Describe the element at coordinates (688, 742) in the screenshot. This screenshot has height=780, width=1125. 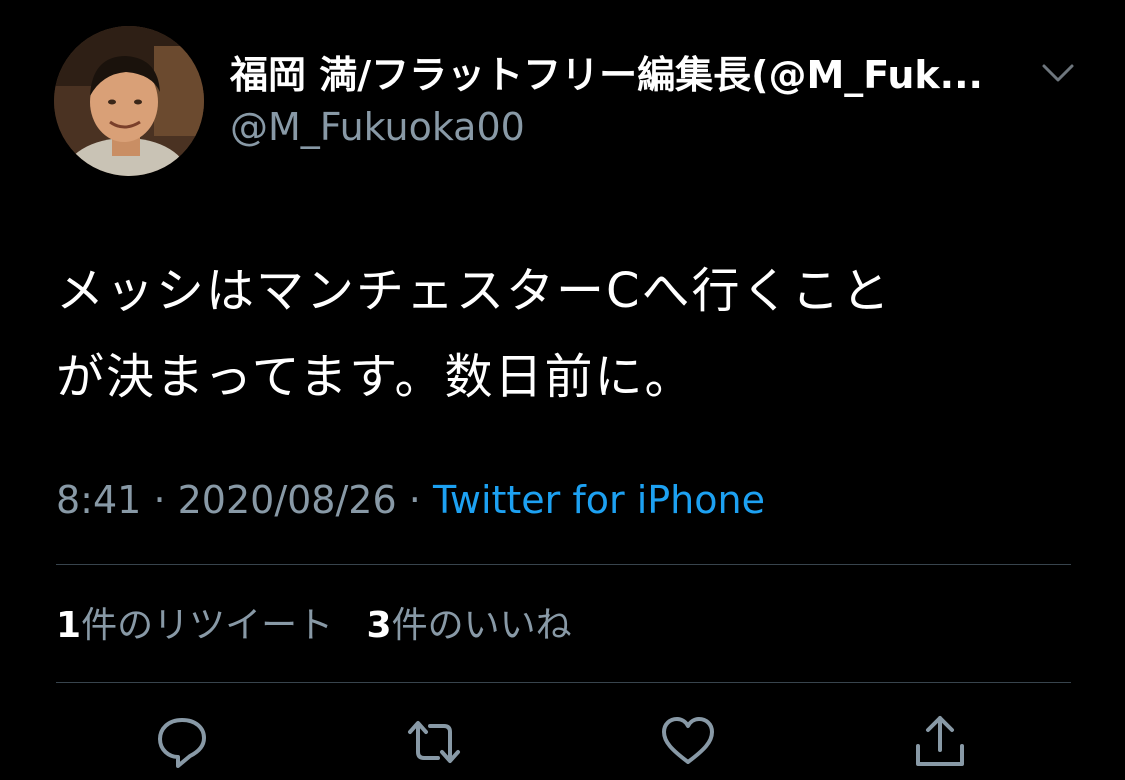
I see `heart-icon` at that location.